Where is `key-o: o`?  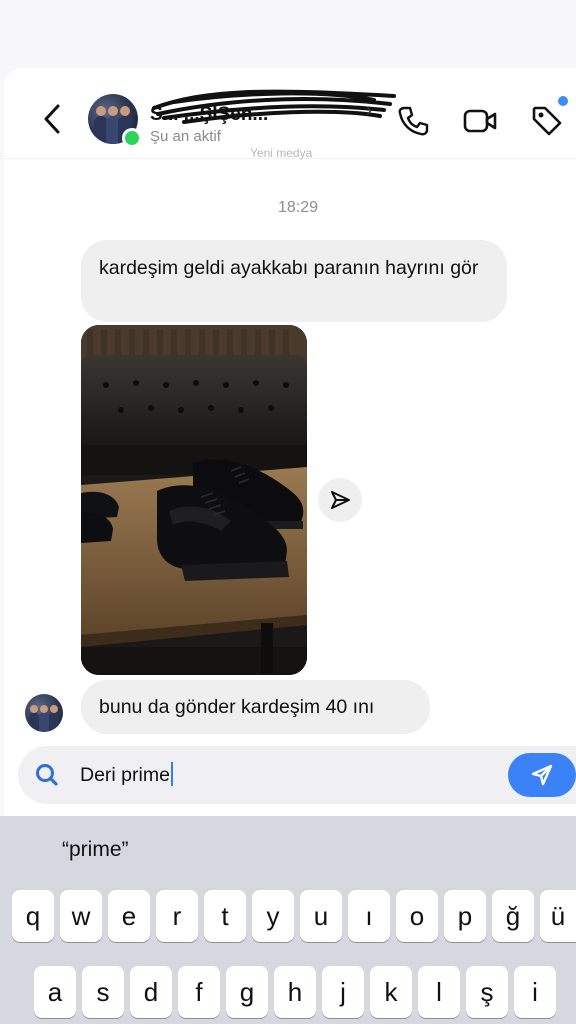 key-o: o is located at coordinates (417, 916).